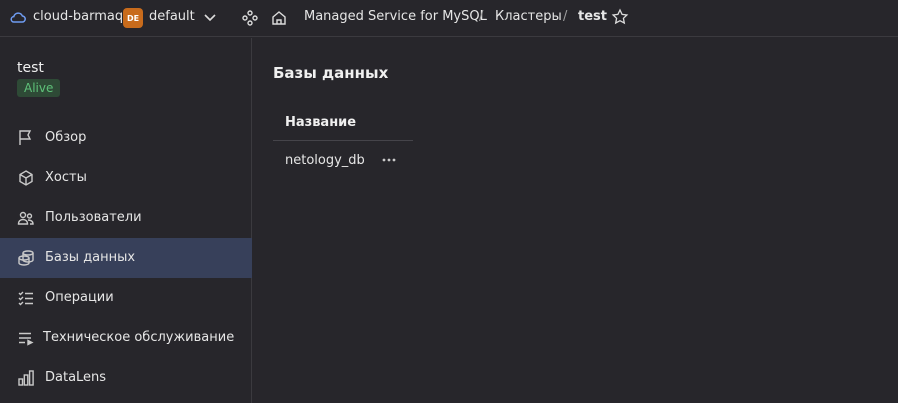 The width and height of the screenshot is (898, 403). I want to click on sidebar-item-hosts: Хосты, so click(126, 178).